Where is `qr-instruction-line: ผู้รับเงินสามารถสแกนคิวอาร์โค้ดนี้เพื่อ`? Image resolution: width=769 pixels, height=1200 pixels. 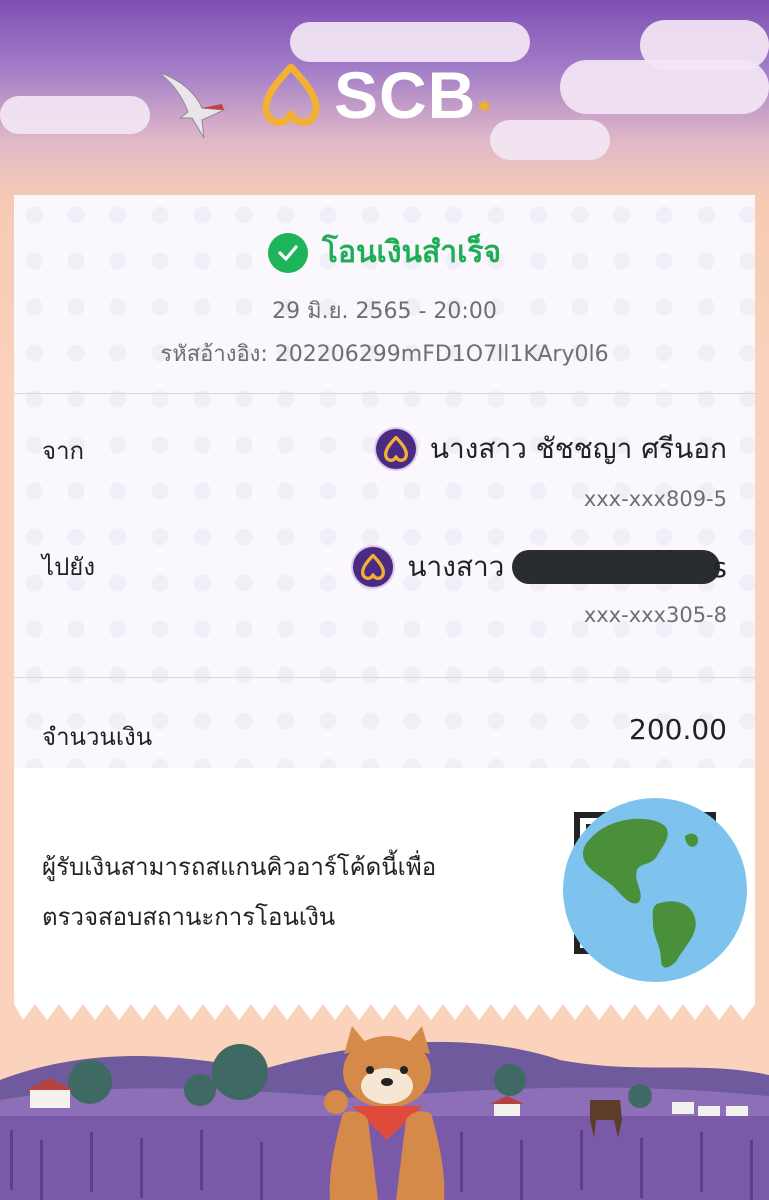
qr-instruction-line: ผู้รับเงินสามารถสแกนคิวอาร์โค้ดนี้เพื่อ is located at coordinates (239, 867).